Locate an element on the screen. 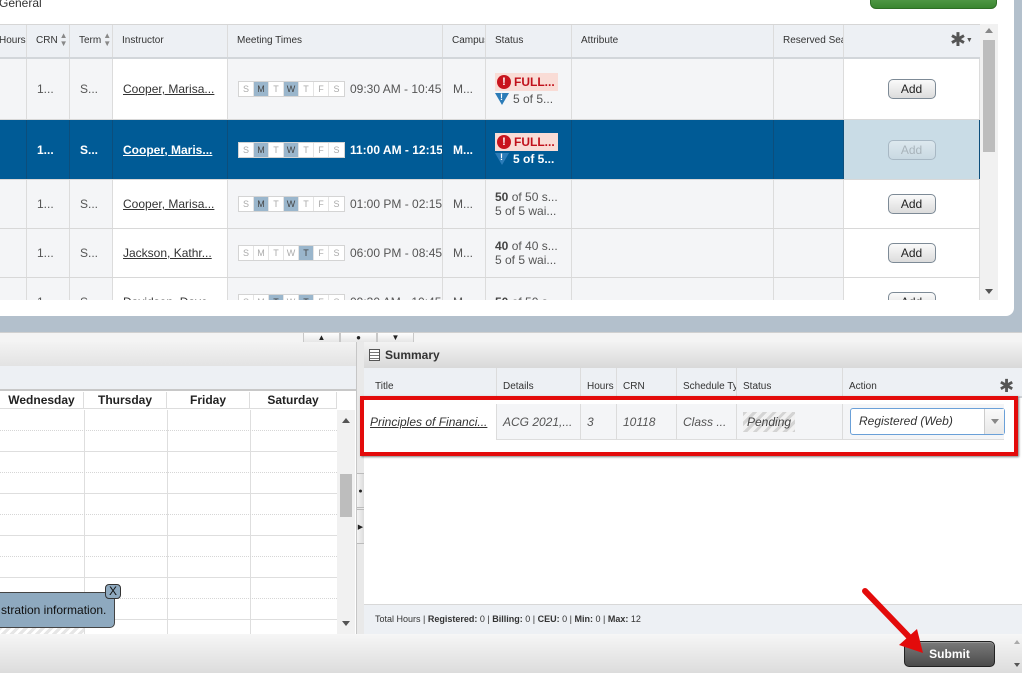 Image resolution: width=1022 pixels, height=673 pixels. column-header-crn: CRN is located at coordinates (647, 382).